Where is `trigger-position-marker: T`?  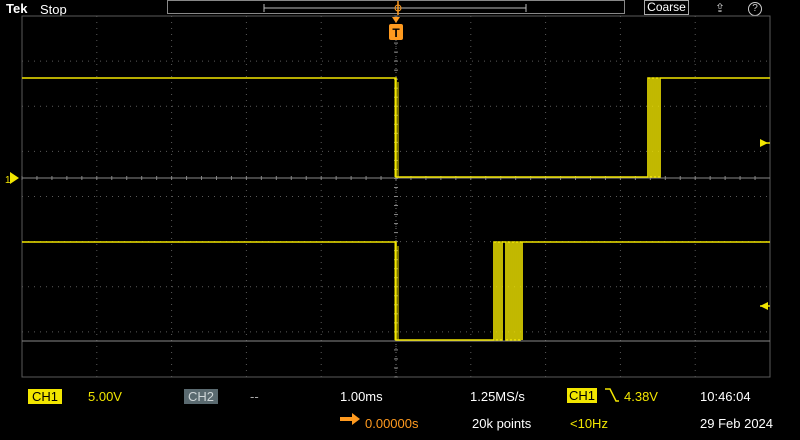 trigger-position-marker: T is located at coordinates (396, 28).